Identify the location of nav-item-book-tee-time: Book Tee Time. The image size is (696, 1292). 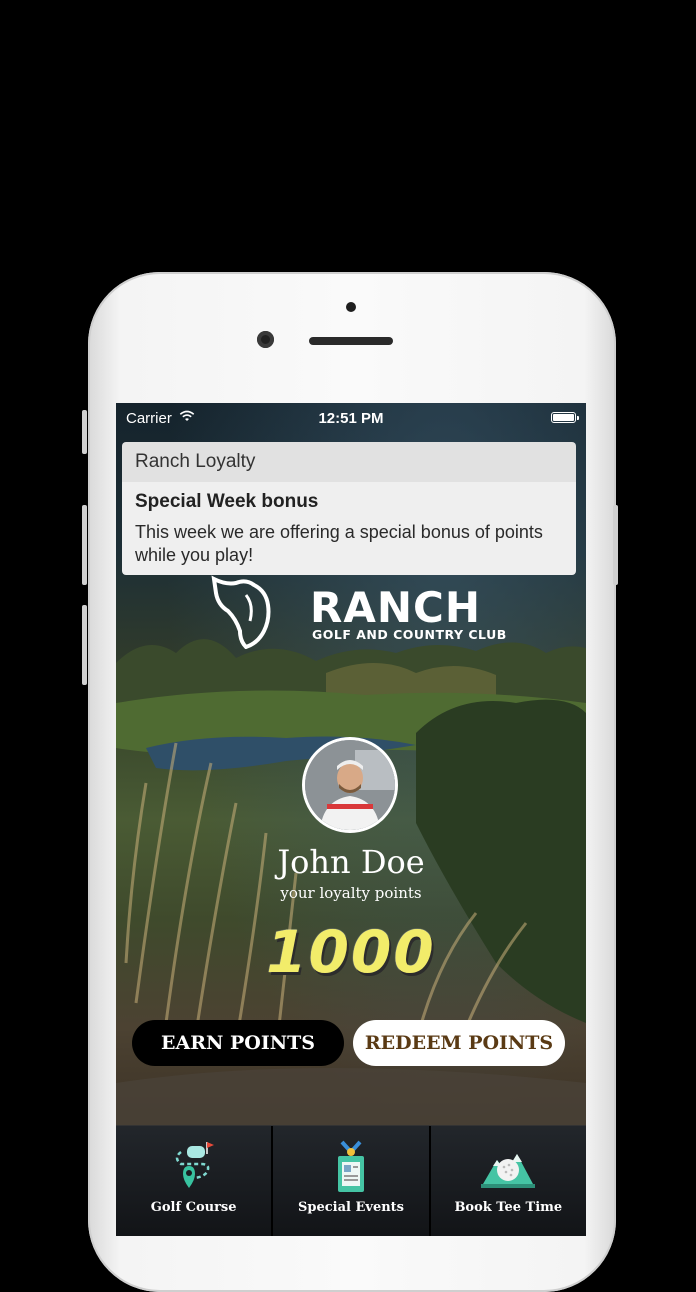
(508, 1181).